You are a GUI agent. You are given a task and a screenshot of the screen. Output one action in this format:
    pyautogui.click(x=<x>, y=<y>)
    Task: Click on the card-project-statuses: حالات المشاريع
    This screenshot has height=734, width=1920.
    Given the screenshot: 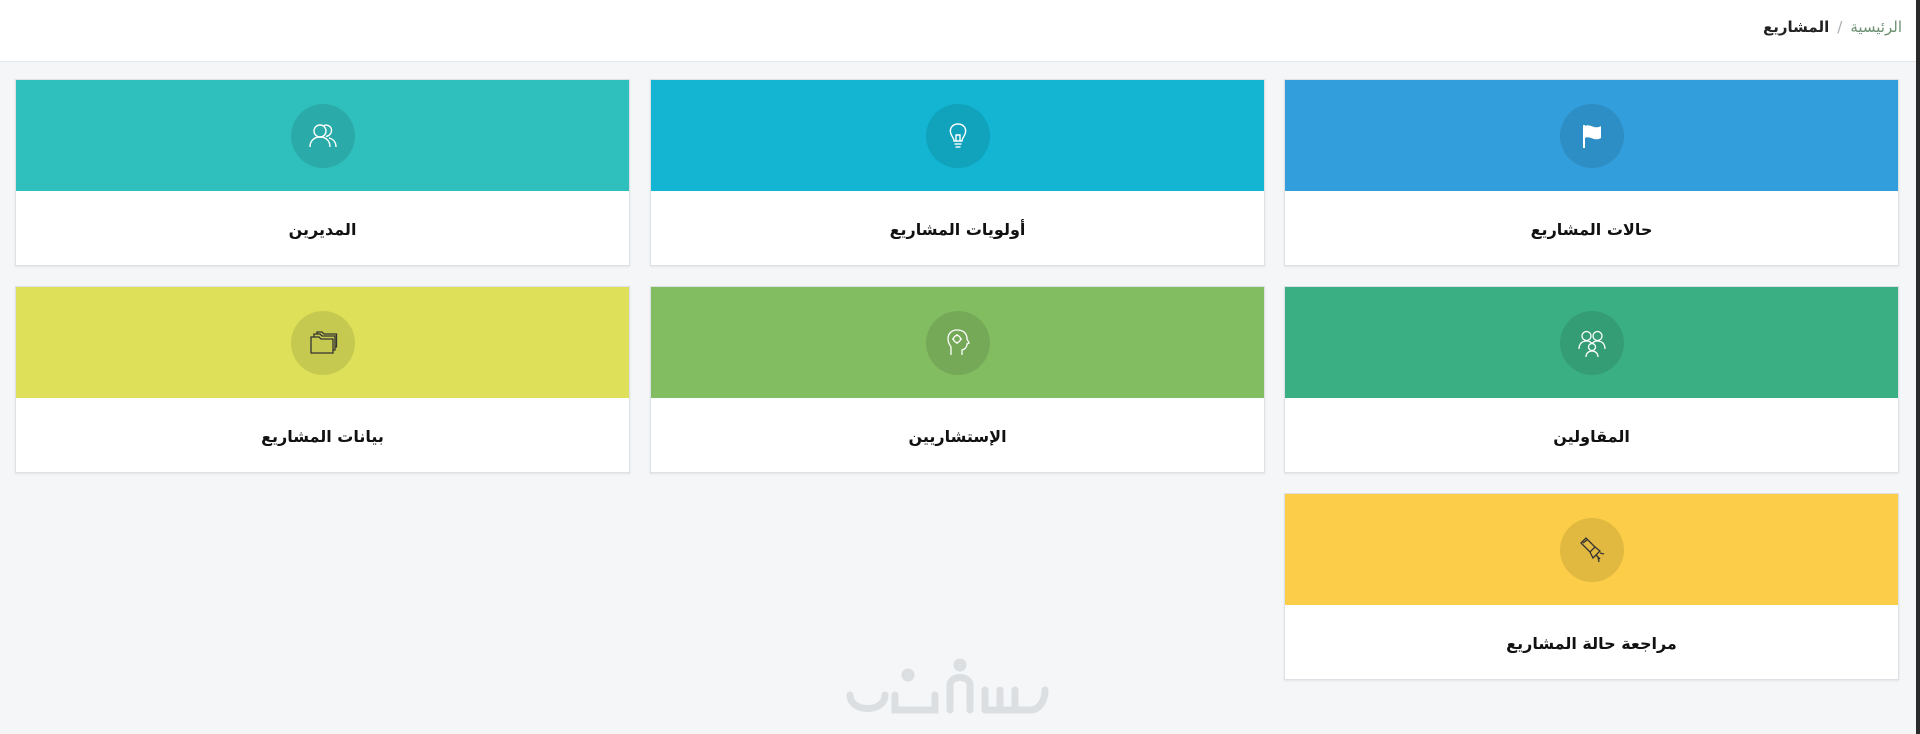 What is the action you would take?
    pyautogui.click(x=1591, y=172)
    